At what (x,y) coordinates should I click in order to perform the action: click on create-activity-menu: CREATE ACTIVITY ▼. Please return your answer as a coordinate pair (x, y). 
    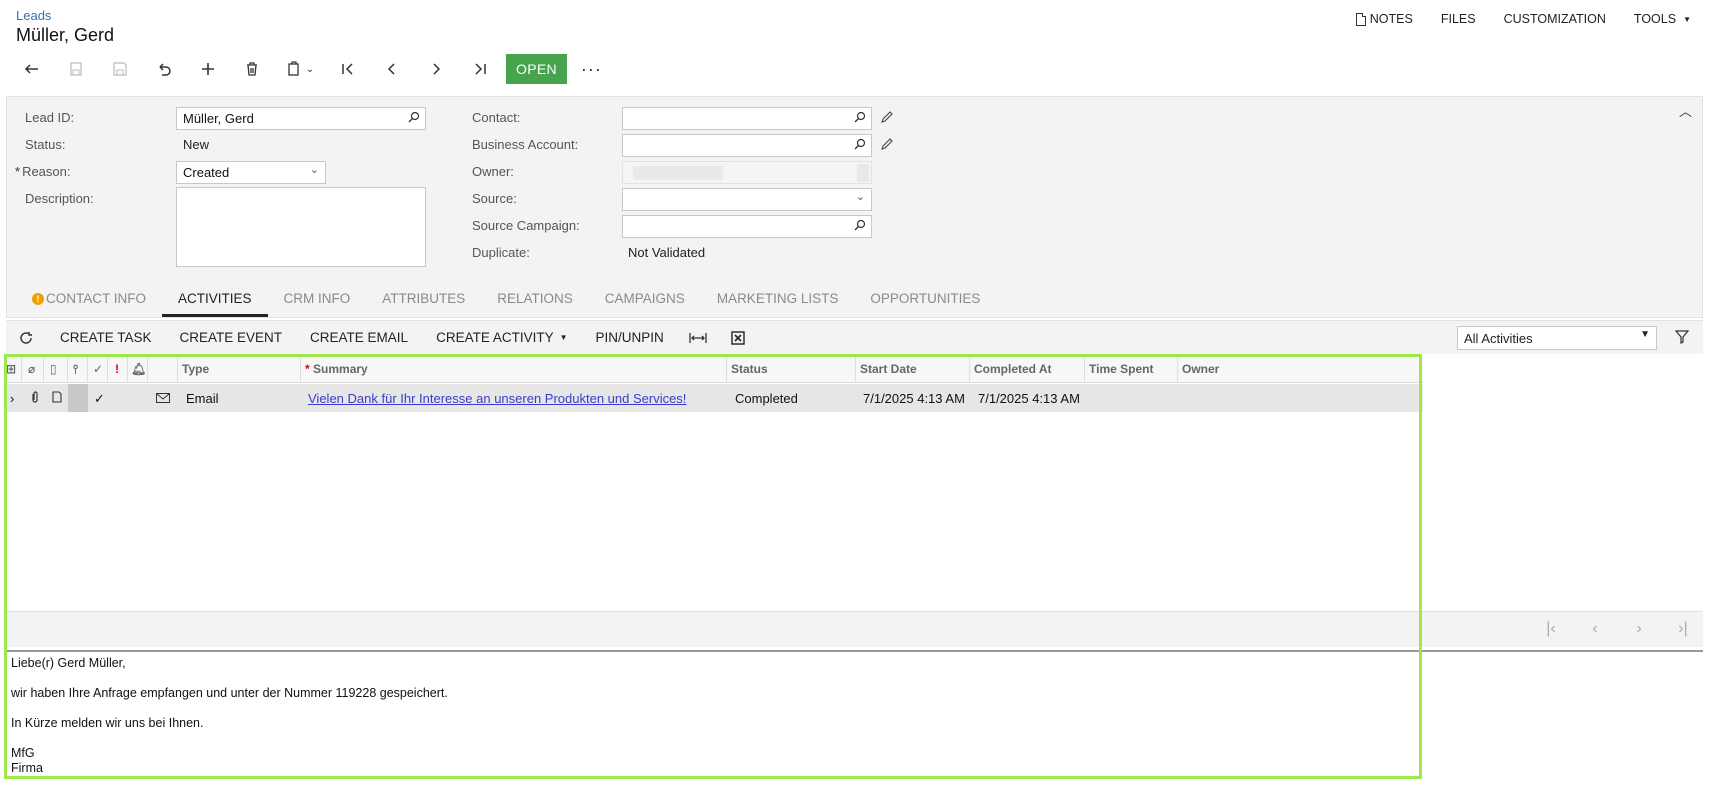
    Looking at the image, I should click on (501, 338).